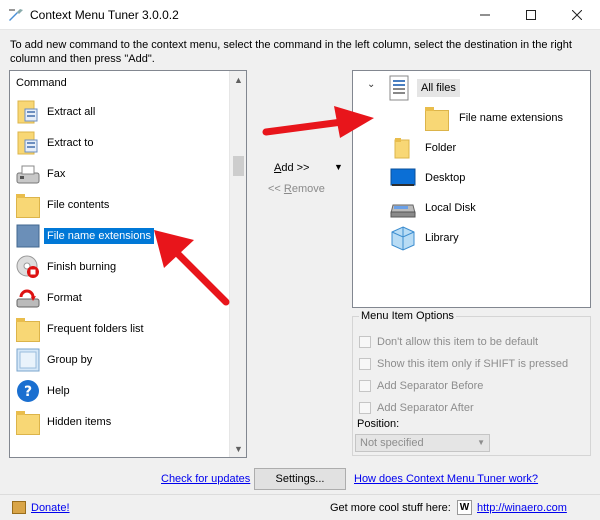 The height and width of the screenshot is (520, 600). What do you see at coordinates (495, 118) in the screenshot?
I see `tree-item-file-name-extensions: File name extensions` at bounding box center [495, 118].